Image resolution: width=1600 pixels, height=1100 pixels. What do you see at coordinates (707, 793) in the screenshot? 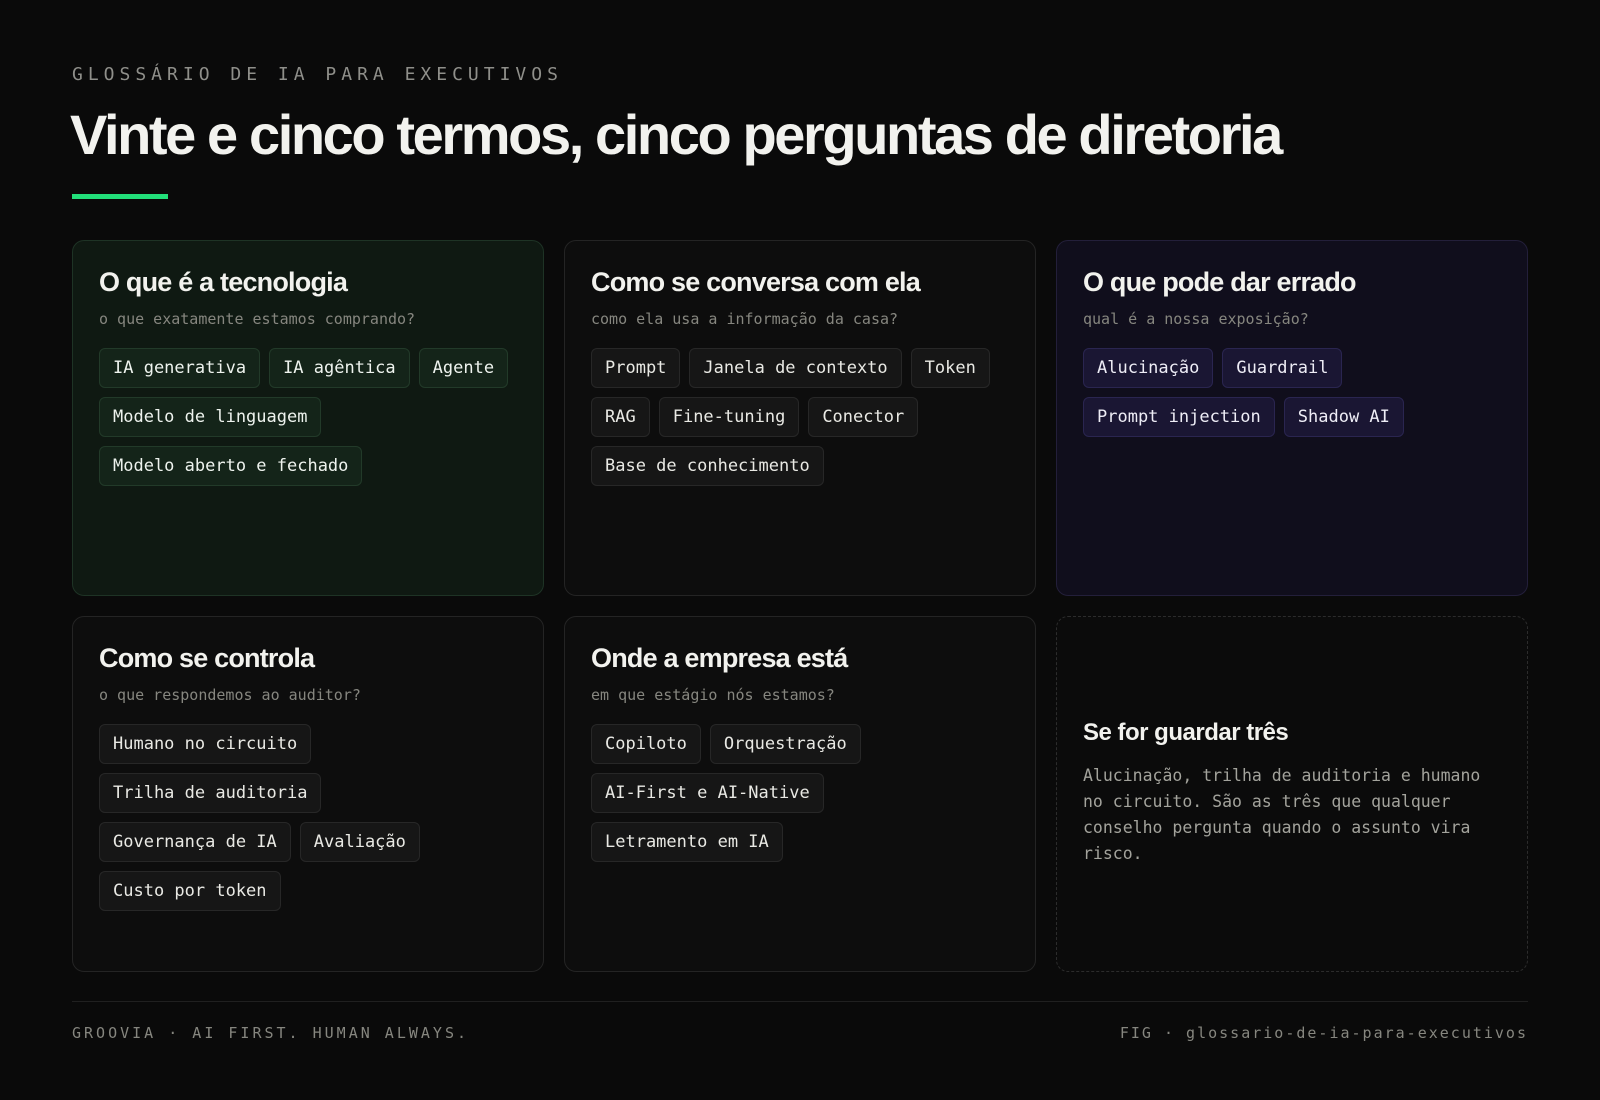
I see `term-chip: AI-First e AI-Native` at bounding box center [707, 793].